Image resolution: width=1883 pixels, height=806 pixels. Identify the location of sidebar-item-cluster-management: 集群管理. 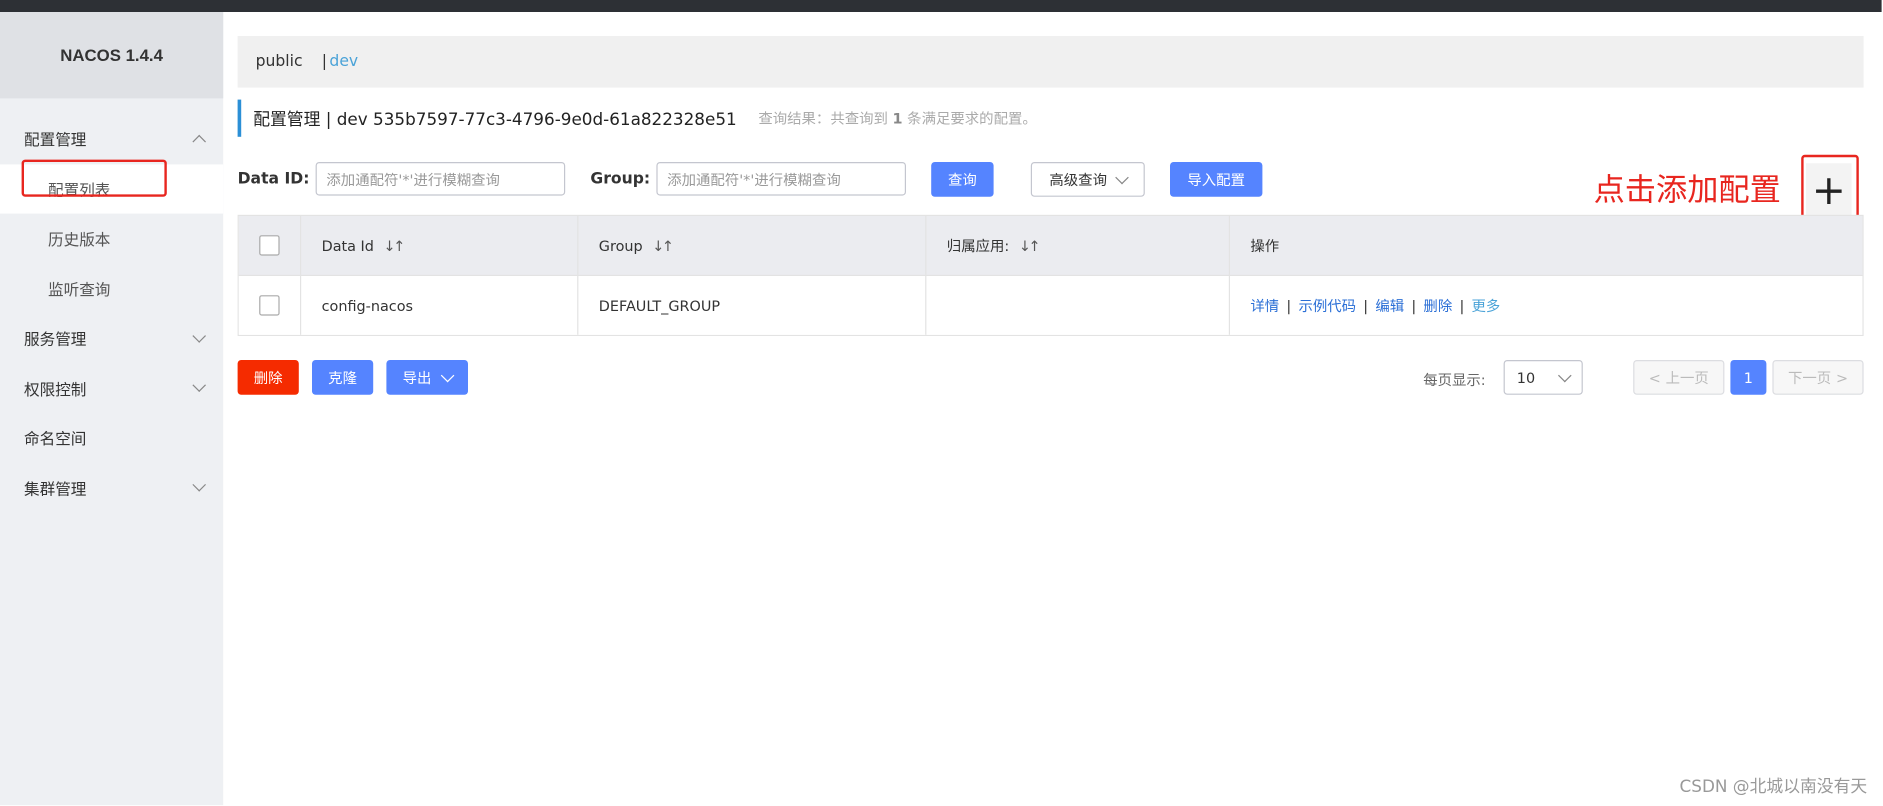
(111, 488).